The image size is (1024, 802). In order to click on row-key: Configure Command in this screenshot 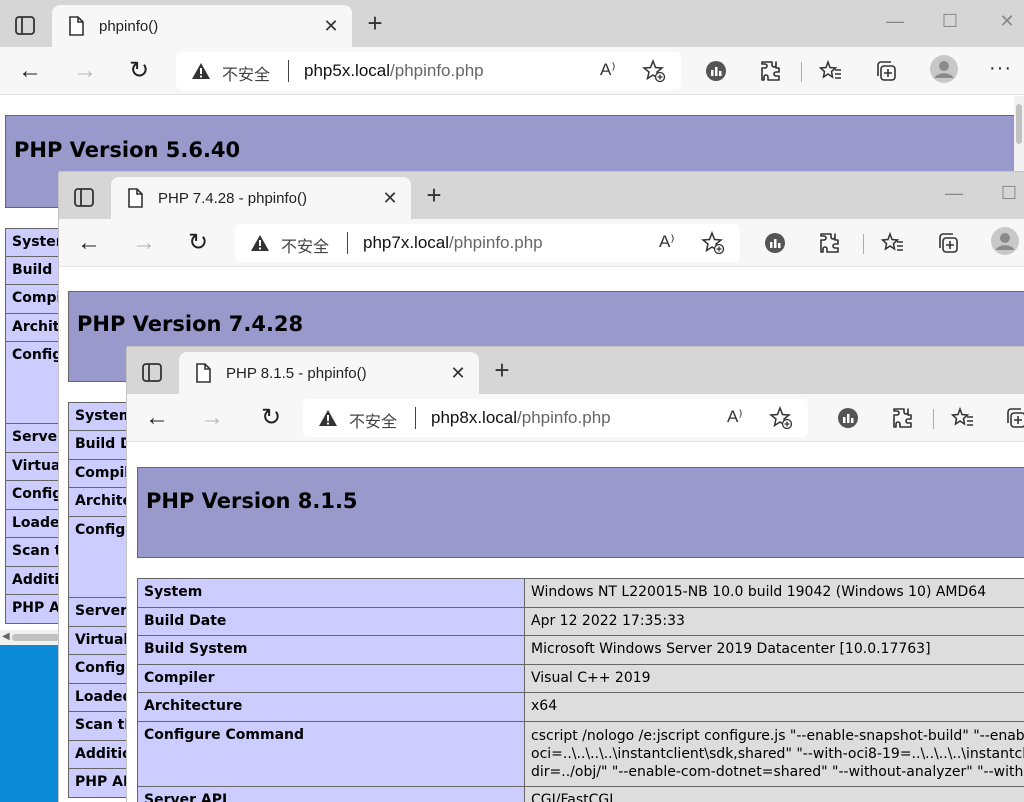, I will do `click(331, 754)`.